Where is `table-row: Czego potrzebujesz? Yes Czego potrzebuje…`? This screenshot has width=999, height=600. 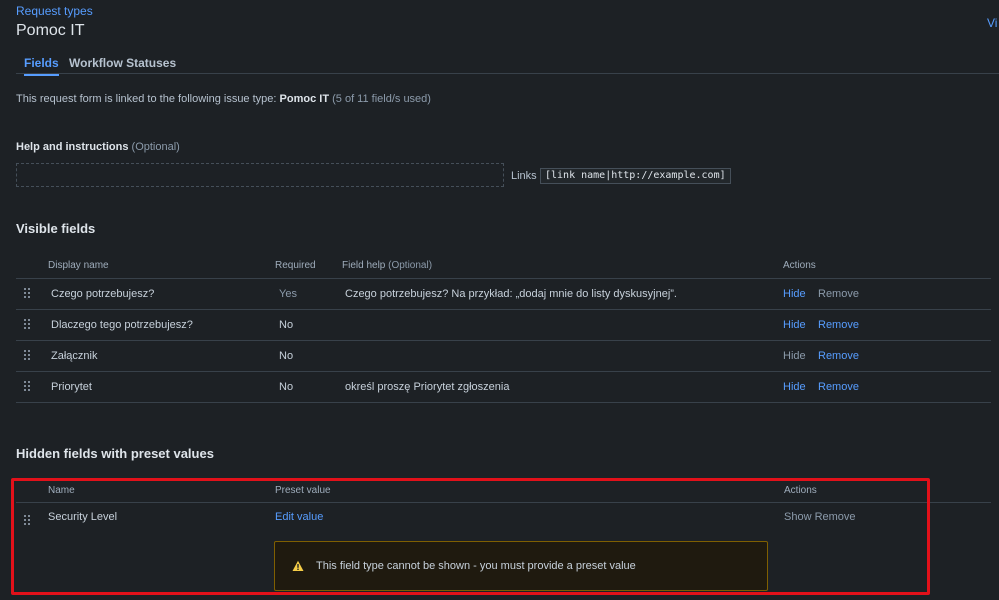
table-row: Czego potrzebujesz? Yes Czego potrzebuje… is located at coordinates (503, 294).